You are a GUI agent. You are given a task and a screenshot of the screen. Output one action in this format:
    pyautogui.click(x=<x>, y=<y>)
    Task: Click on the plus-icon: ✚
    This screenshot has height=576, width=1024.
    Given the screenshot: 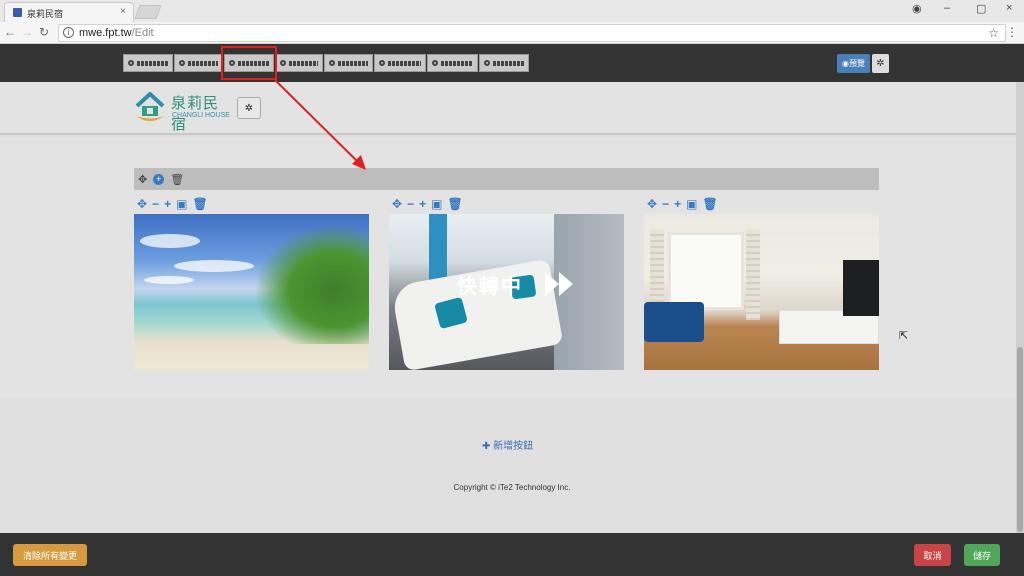 What is the action you would take?
    pyautogui.click(x=488, y=446)
    